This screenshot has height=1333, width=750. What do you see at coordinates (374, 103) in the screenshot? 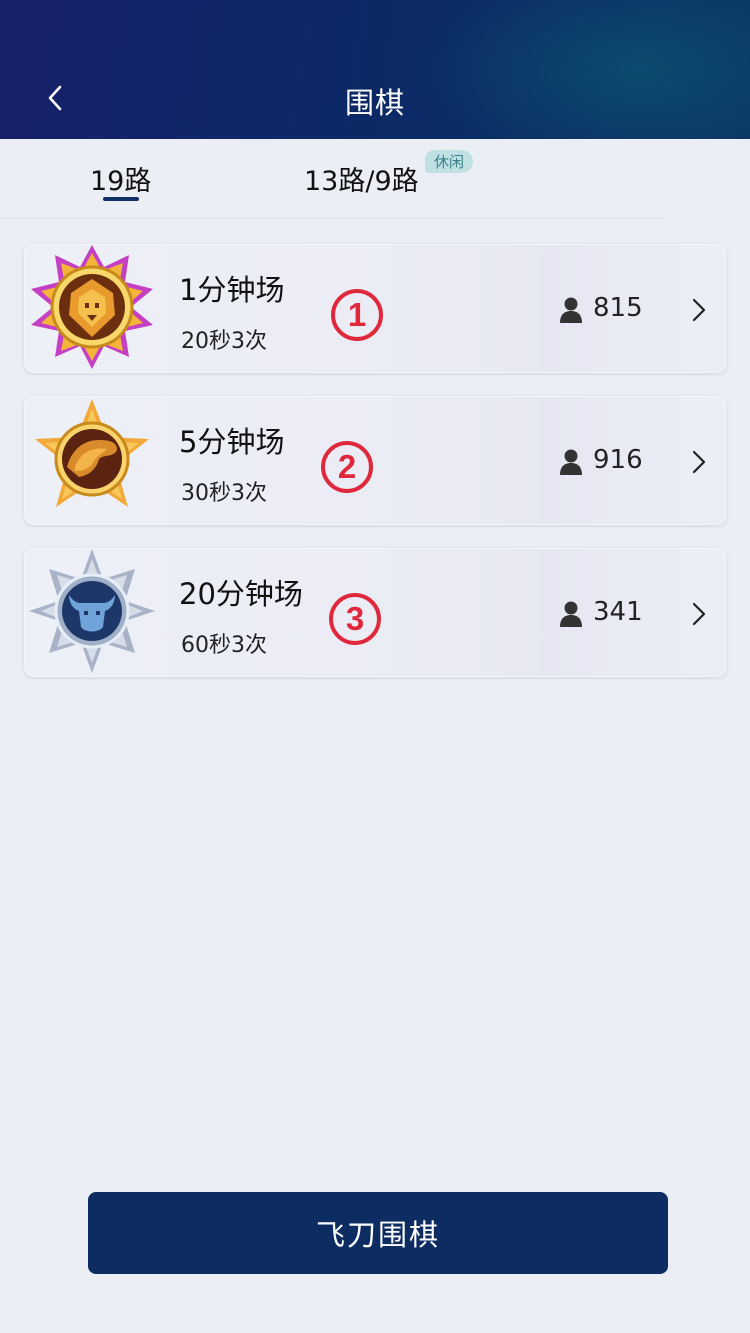
I see `page-title: 围棋` at bounding box center [374, 103].